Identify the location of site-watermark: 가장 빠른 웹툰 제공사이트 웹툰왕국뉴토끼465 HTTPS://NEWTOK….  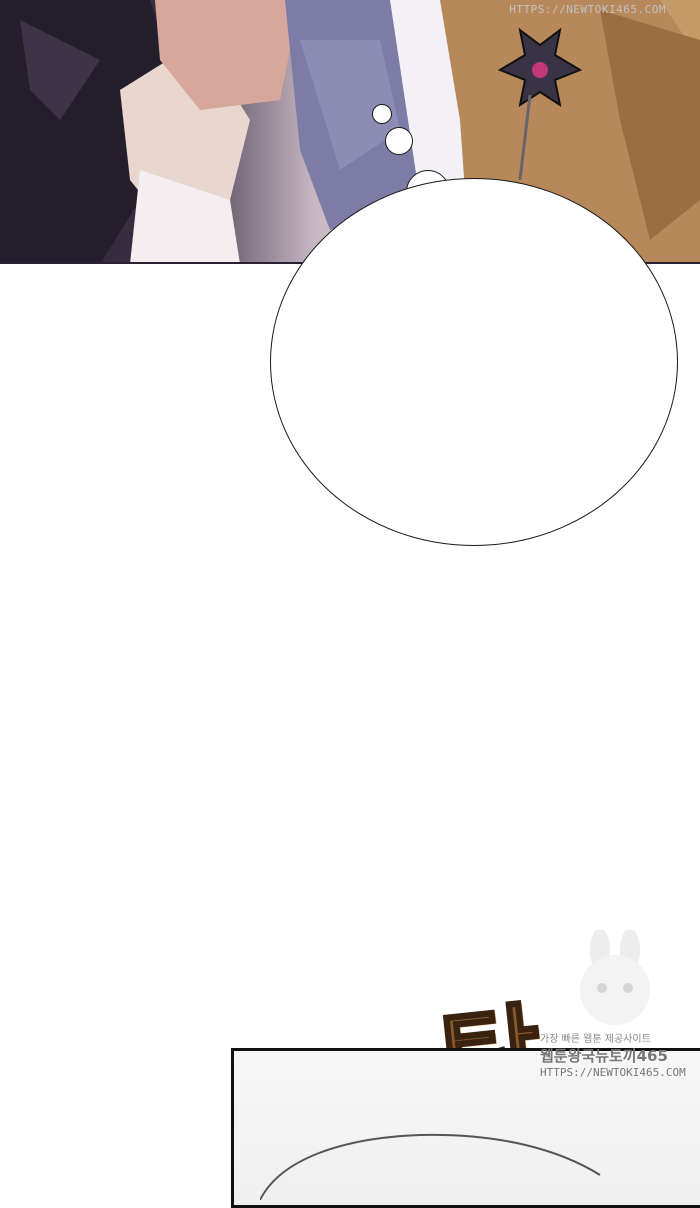
(613, 1054).